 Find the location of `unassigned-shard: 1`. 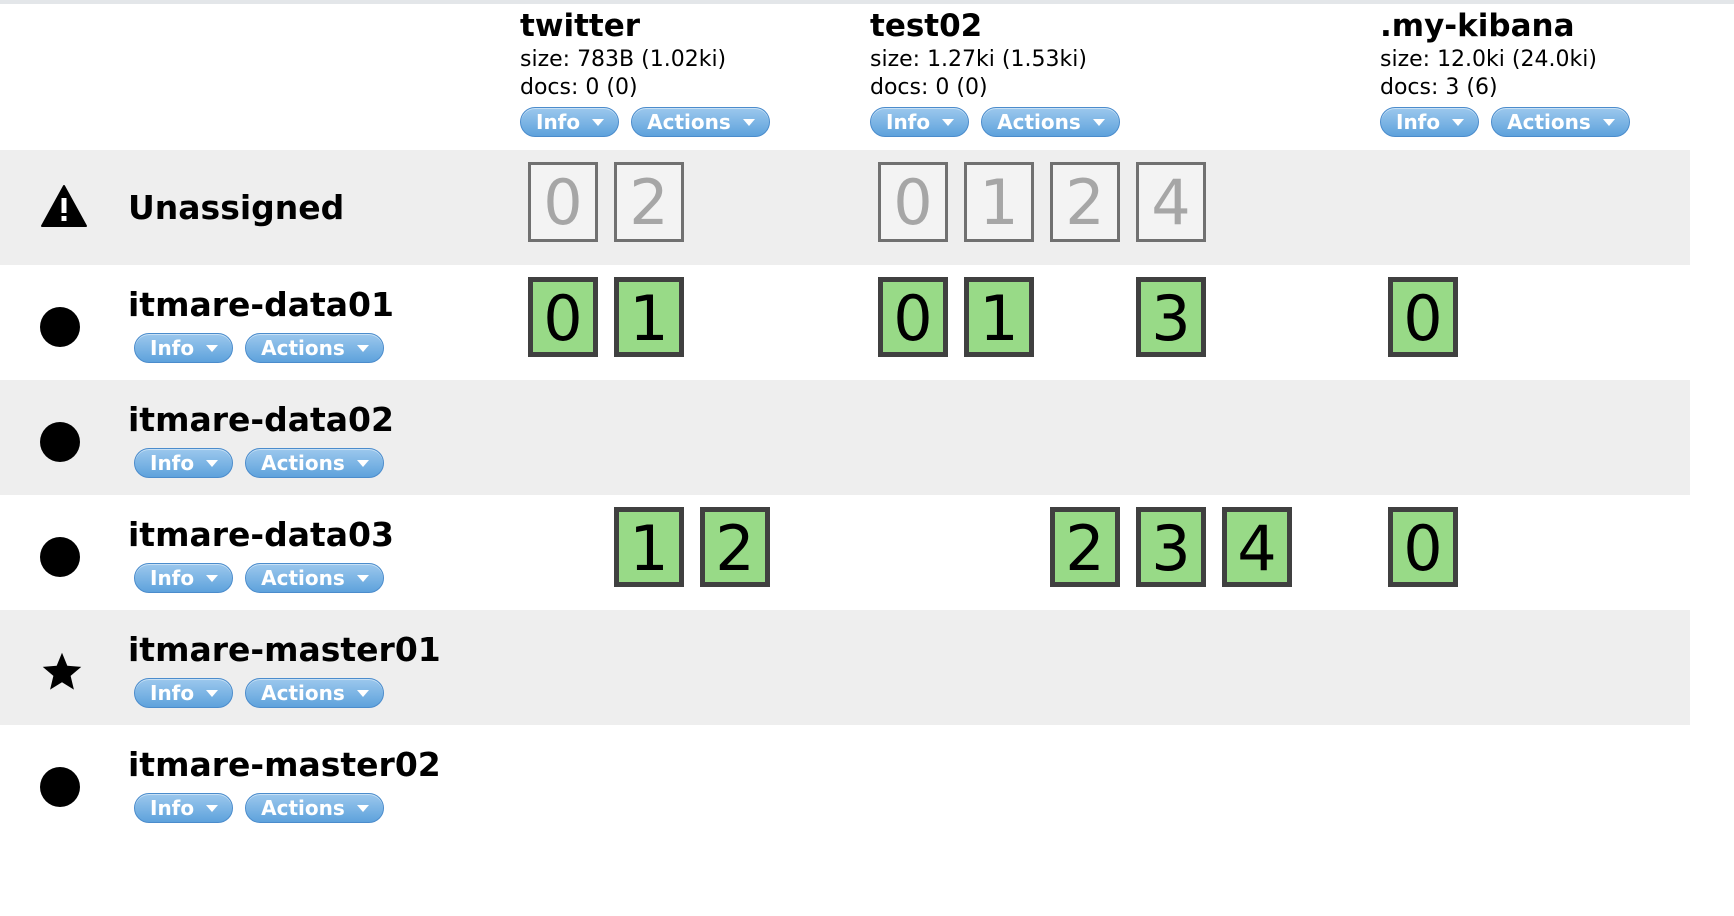

unassigned-shard: 1 is located at coordinates (999, 202).